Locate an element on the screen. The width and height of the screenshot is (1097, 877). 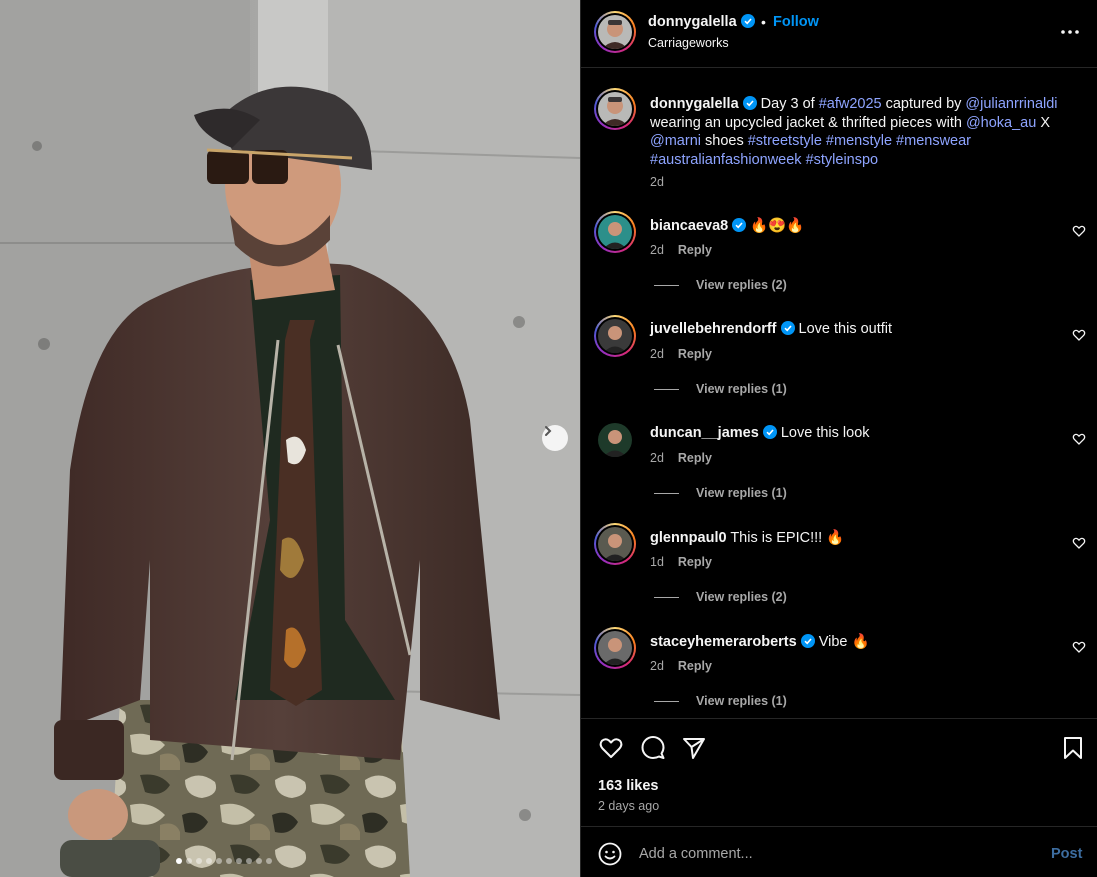
author-username-text: donnygalella is located at coordinates (692, 22).